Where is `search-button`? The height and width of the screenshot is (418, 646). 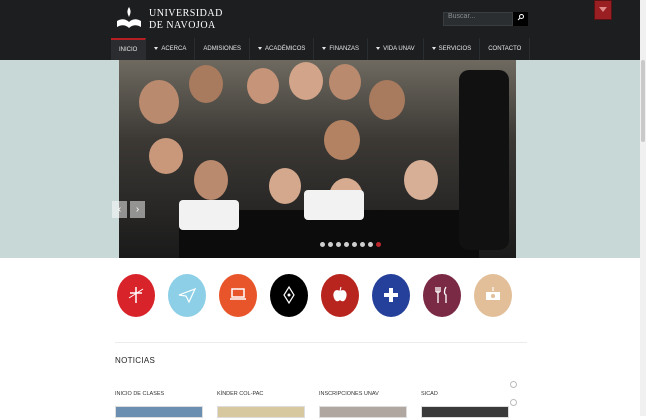
search-button is located at coordinates (520, 19).